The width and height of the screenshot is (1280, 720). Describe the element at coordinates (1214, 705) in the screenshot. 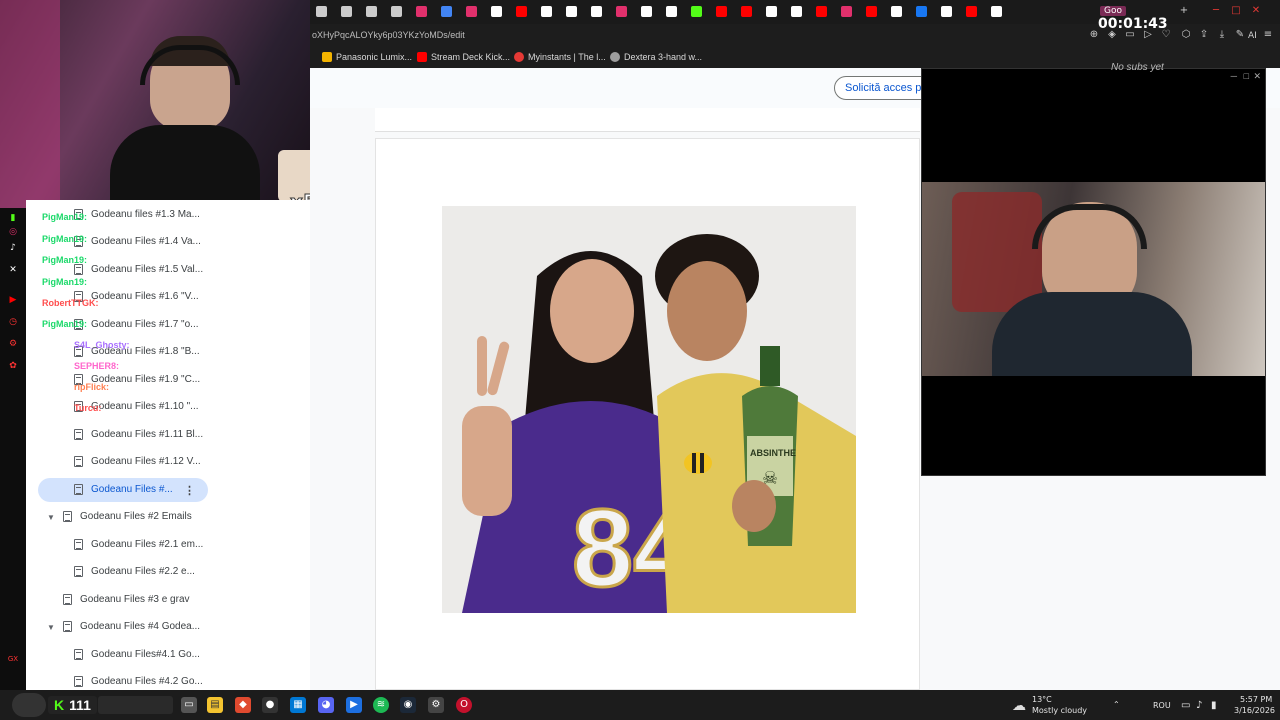

I see `battery-icon: ▮` at that location.